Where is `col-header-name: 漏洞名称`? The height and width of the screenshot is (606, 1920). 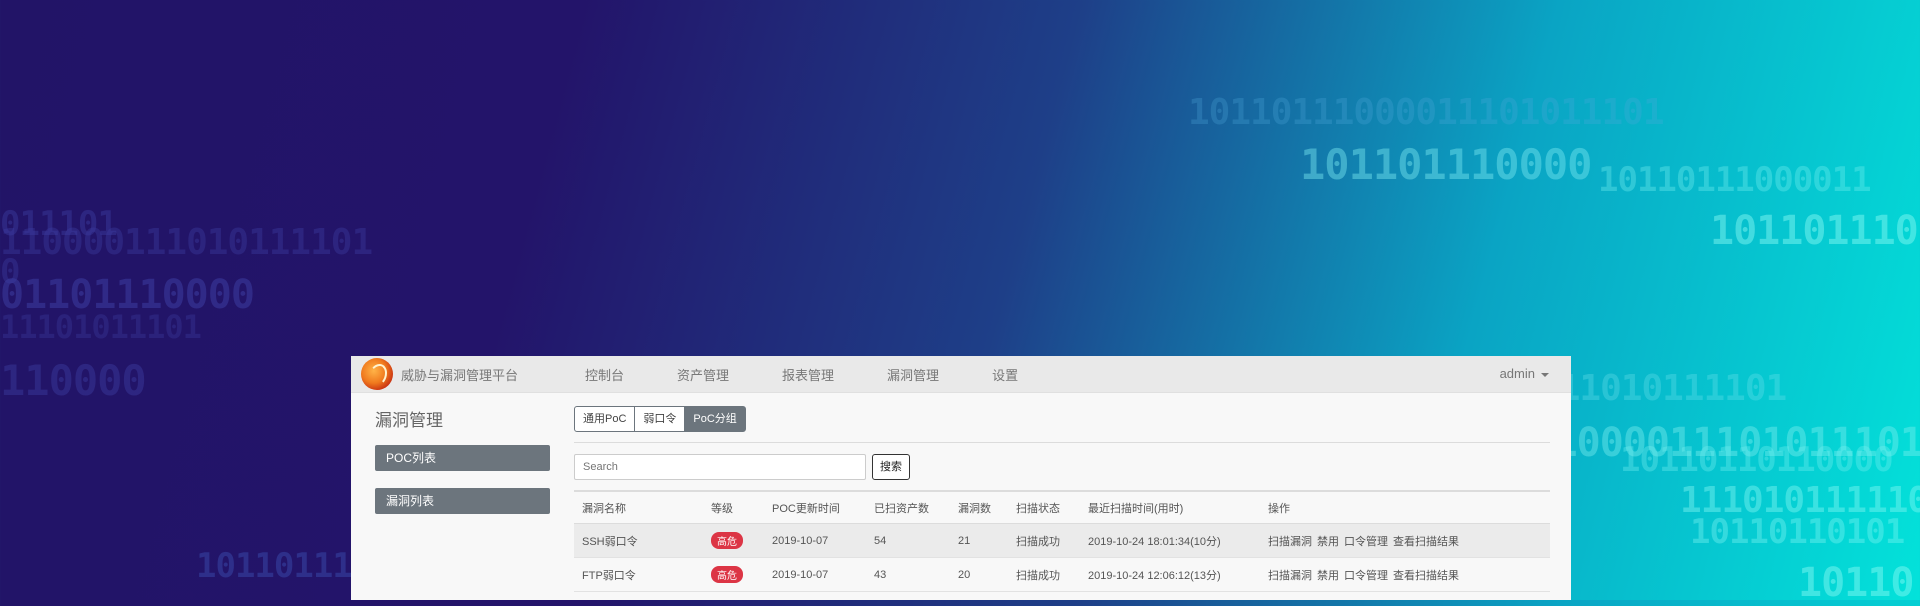 col-header-name: 漏洞名称 is located at coordinates (638, 507).